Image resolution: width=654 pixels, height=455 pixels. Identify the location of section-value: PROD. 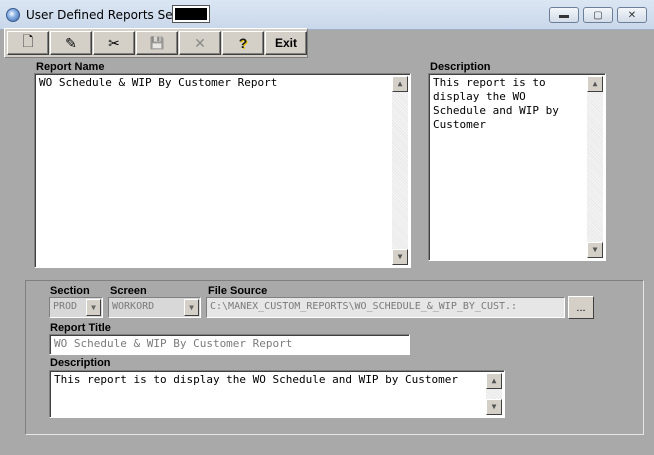
(65, 306).